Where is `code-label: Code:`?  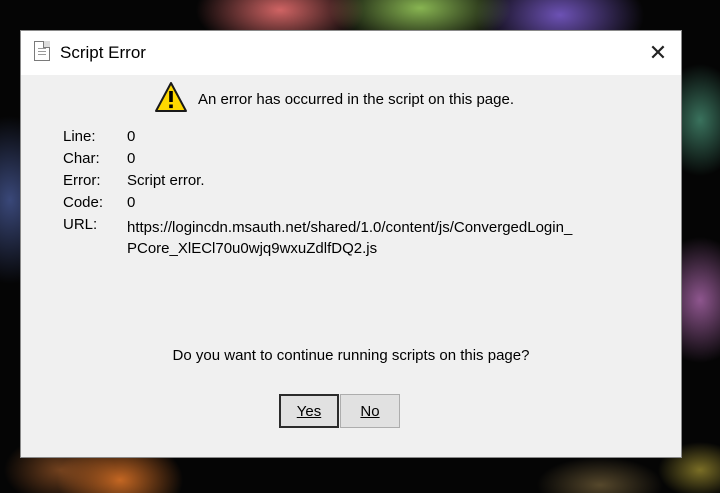
code-label: Code: is located at coordinates (83, 202).